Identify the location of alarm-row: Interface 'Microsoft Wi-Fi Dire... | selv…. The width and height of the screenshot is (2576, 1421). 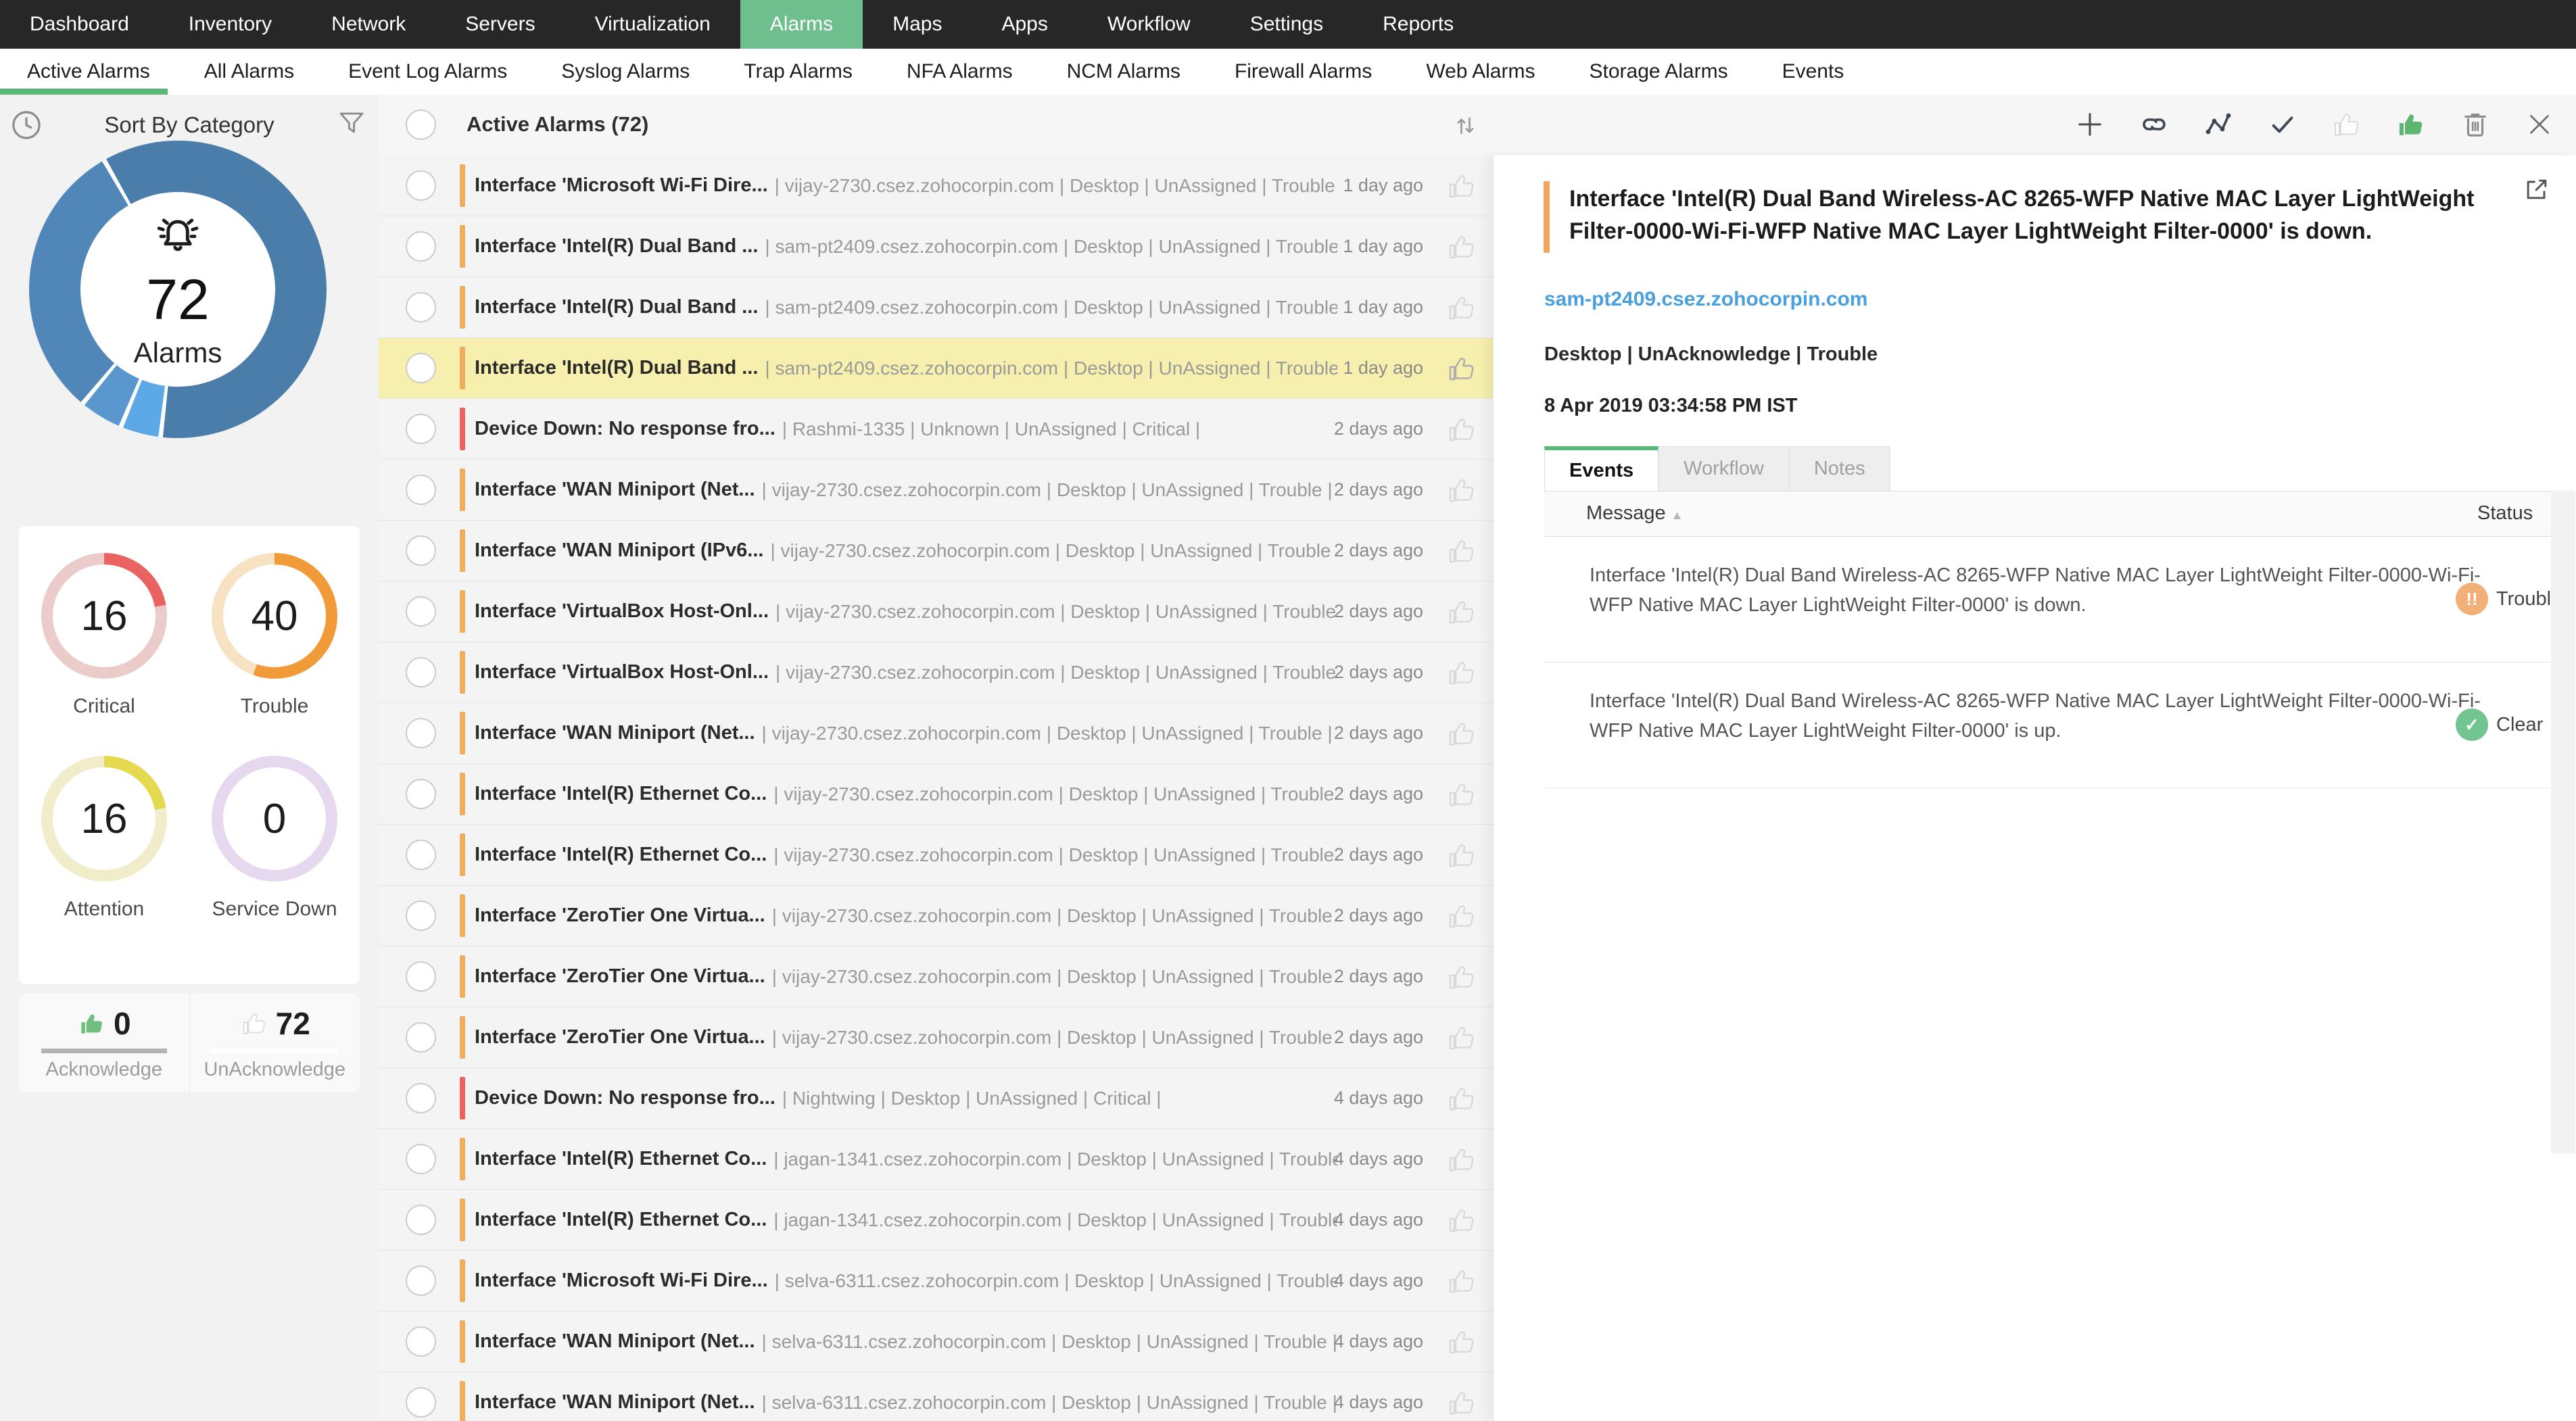
(936, 1281).